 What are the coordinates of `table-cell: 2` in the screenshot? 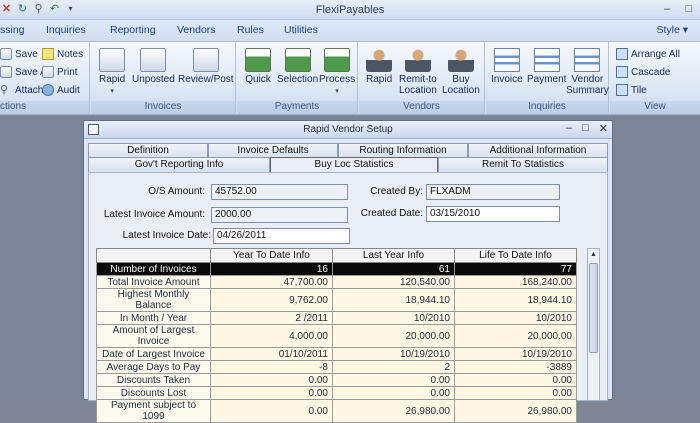 It's located at (393, 367).